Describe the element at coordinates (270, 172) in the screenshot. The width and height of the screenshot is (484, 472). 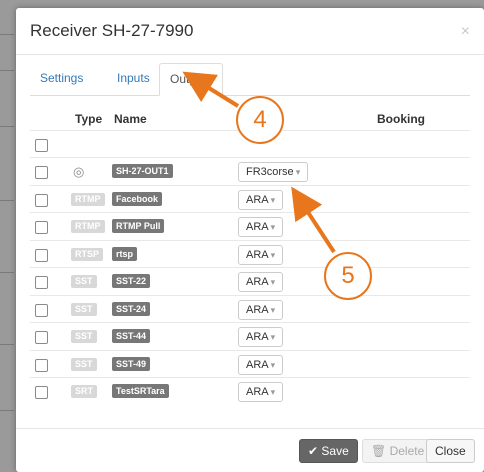
I see `booking-value: FR3corse` at that location.